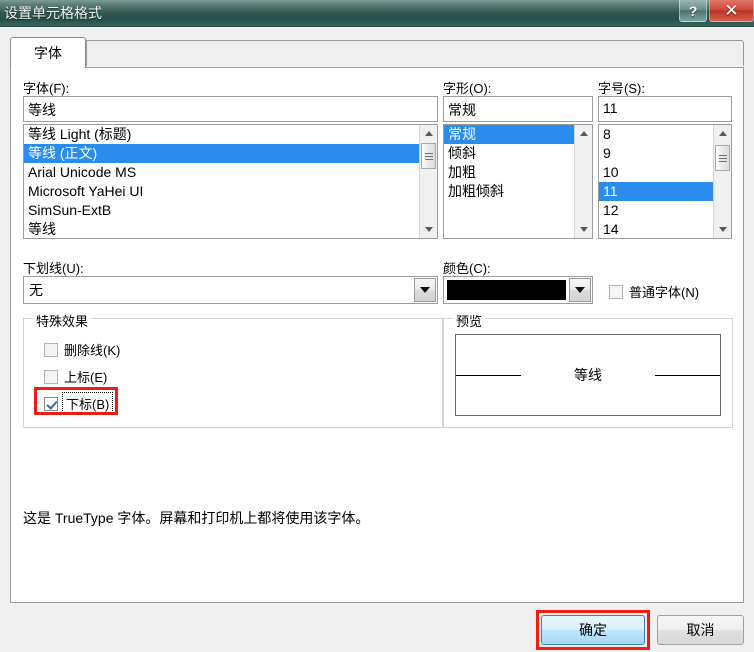  What do you see at coordinates (656, 229) in the screenshot?
I see `list-item: 14` at bounding box center [656, 229].